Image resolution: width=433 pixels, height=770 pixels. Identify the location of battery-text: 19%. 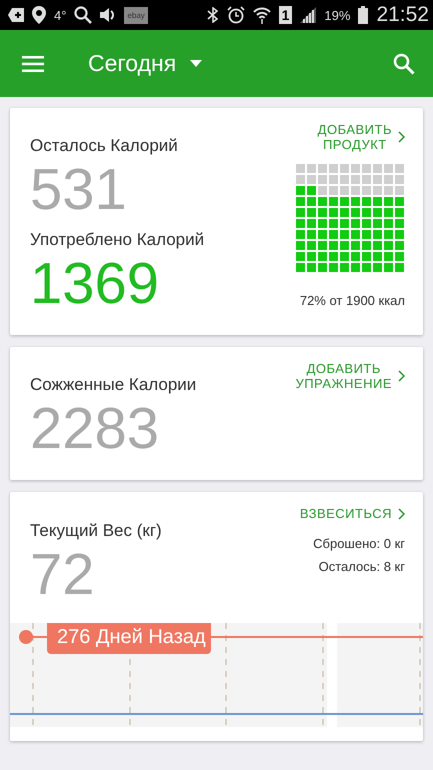
(337, 15).